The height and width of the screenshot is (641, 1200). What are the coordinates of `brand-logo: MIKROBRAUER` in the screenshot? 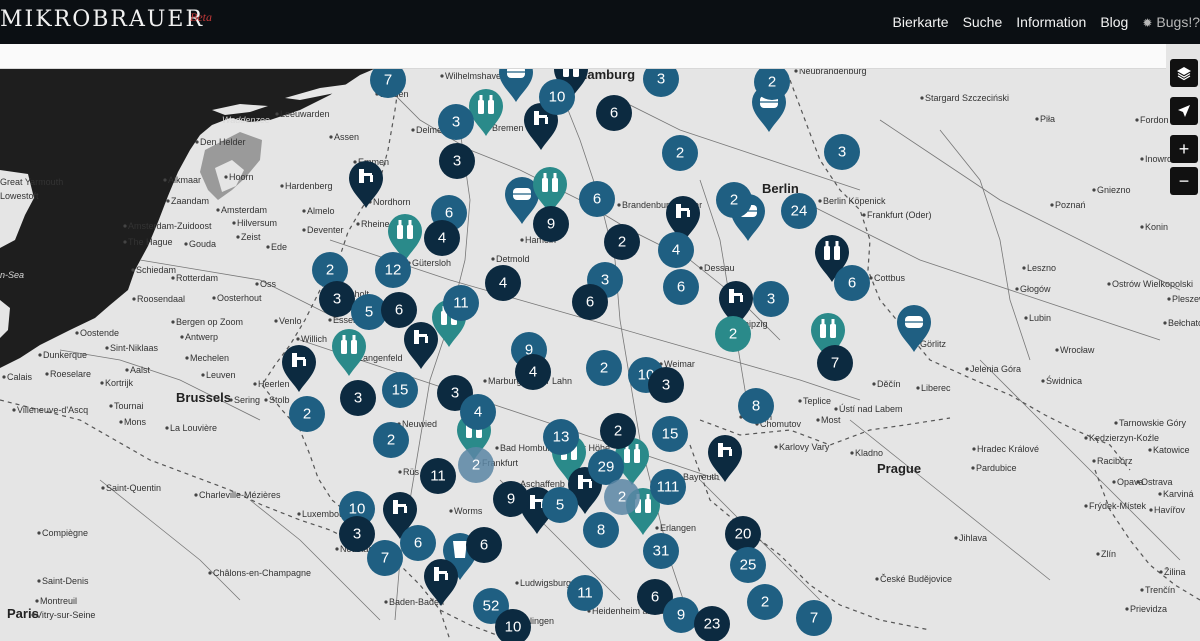 It's located at (102, 19).